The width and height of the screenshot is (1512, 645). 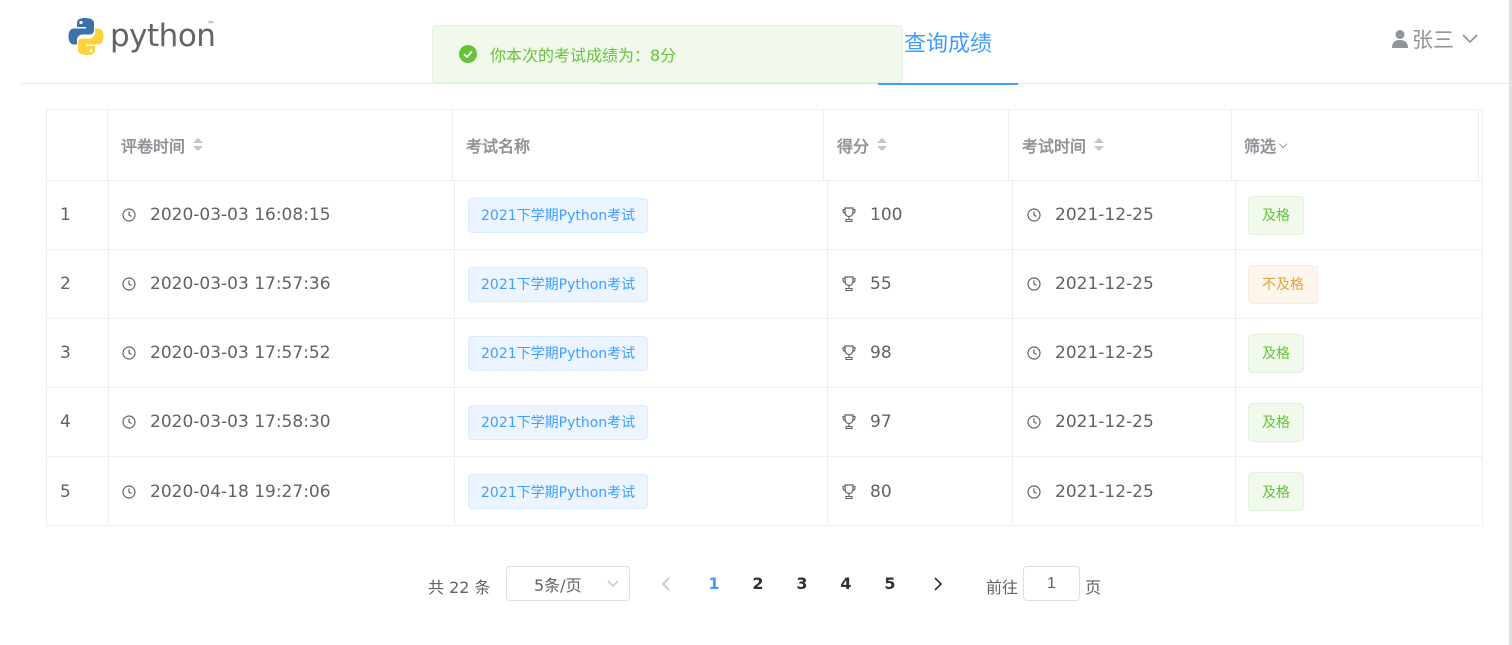 I want to click on check-circle-icon, so click(x=468, y=54).